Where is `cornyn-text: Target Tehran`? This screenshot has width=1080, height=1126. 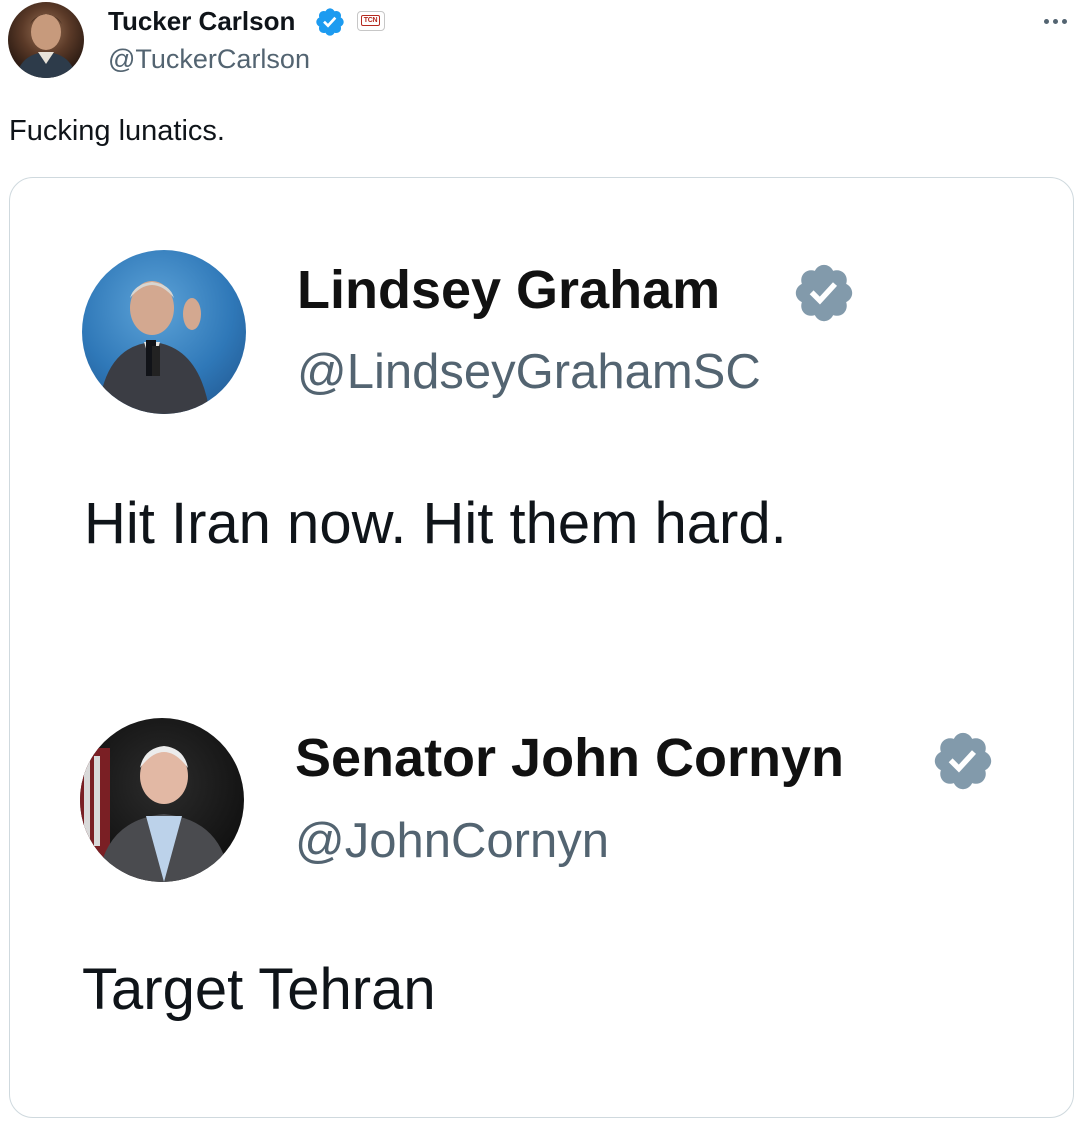
cornyn-text: Target Tehran is located at coordinates (259, 989).